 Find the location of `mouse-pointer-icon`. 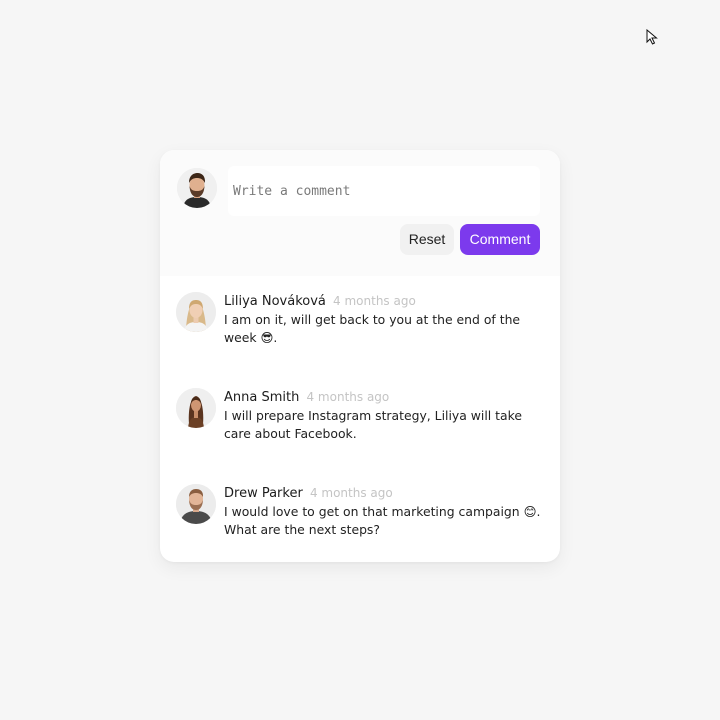

mouse-pointer-icon is located at coordinates (652, 37).